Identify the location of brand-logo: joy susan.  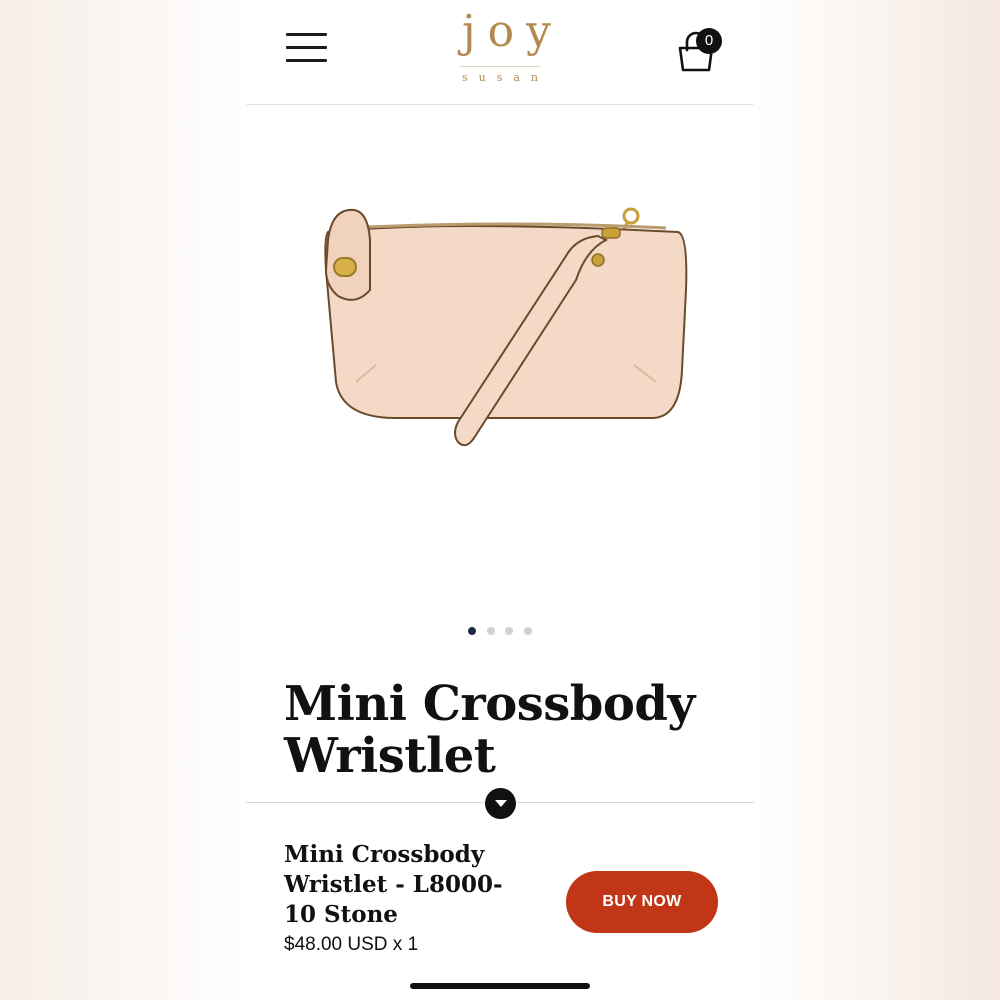
(506, 50).